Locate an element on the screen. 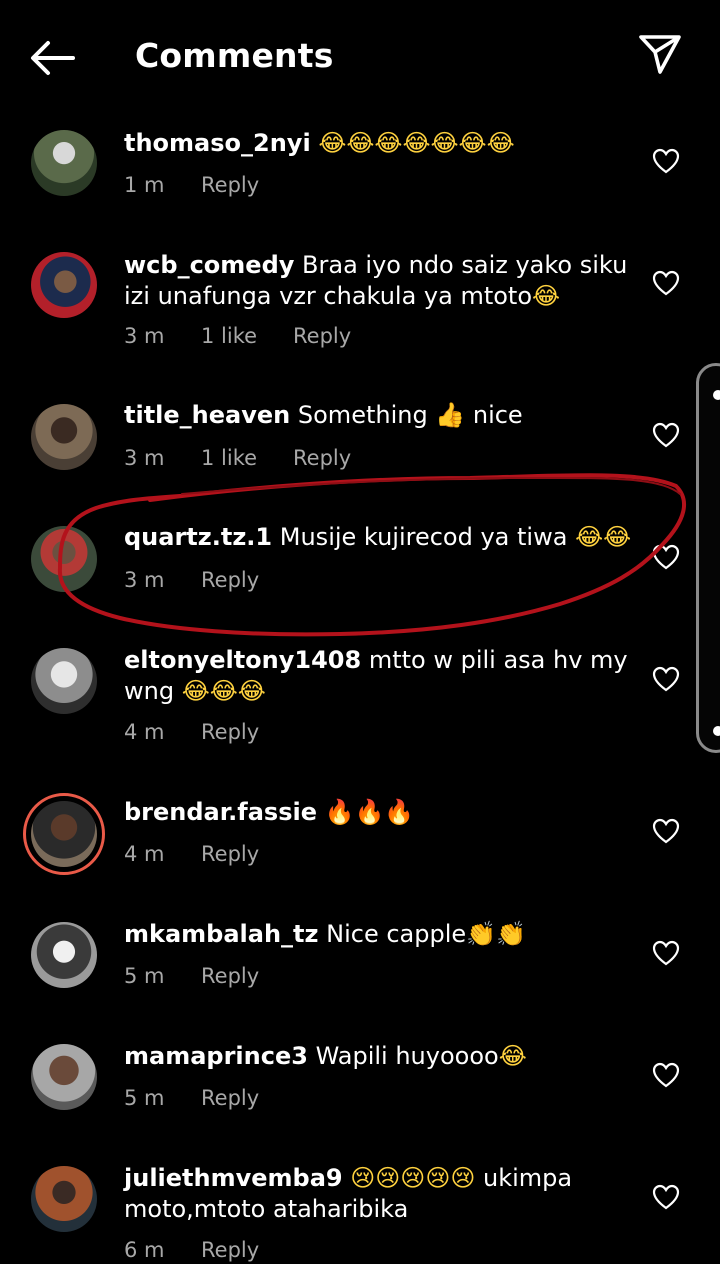  scroll-dot-top is located at coordinates (716, 395).